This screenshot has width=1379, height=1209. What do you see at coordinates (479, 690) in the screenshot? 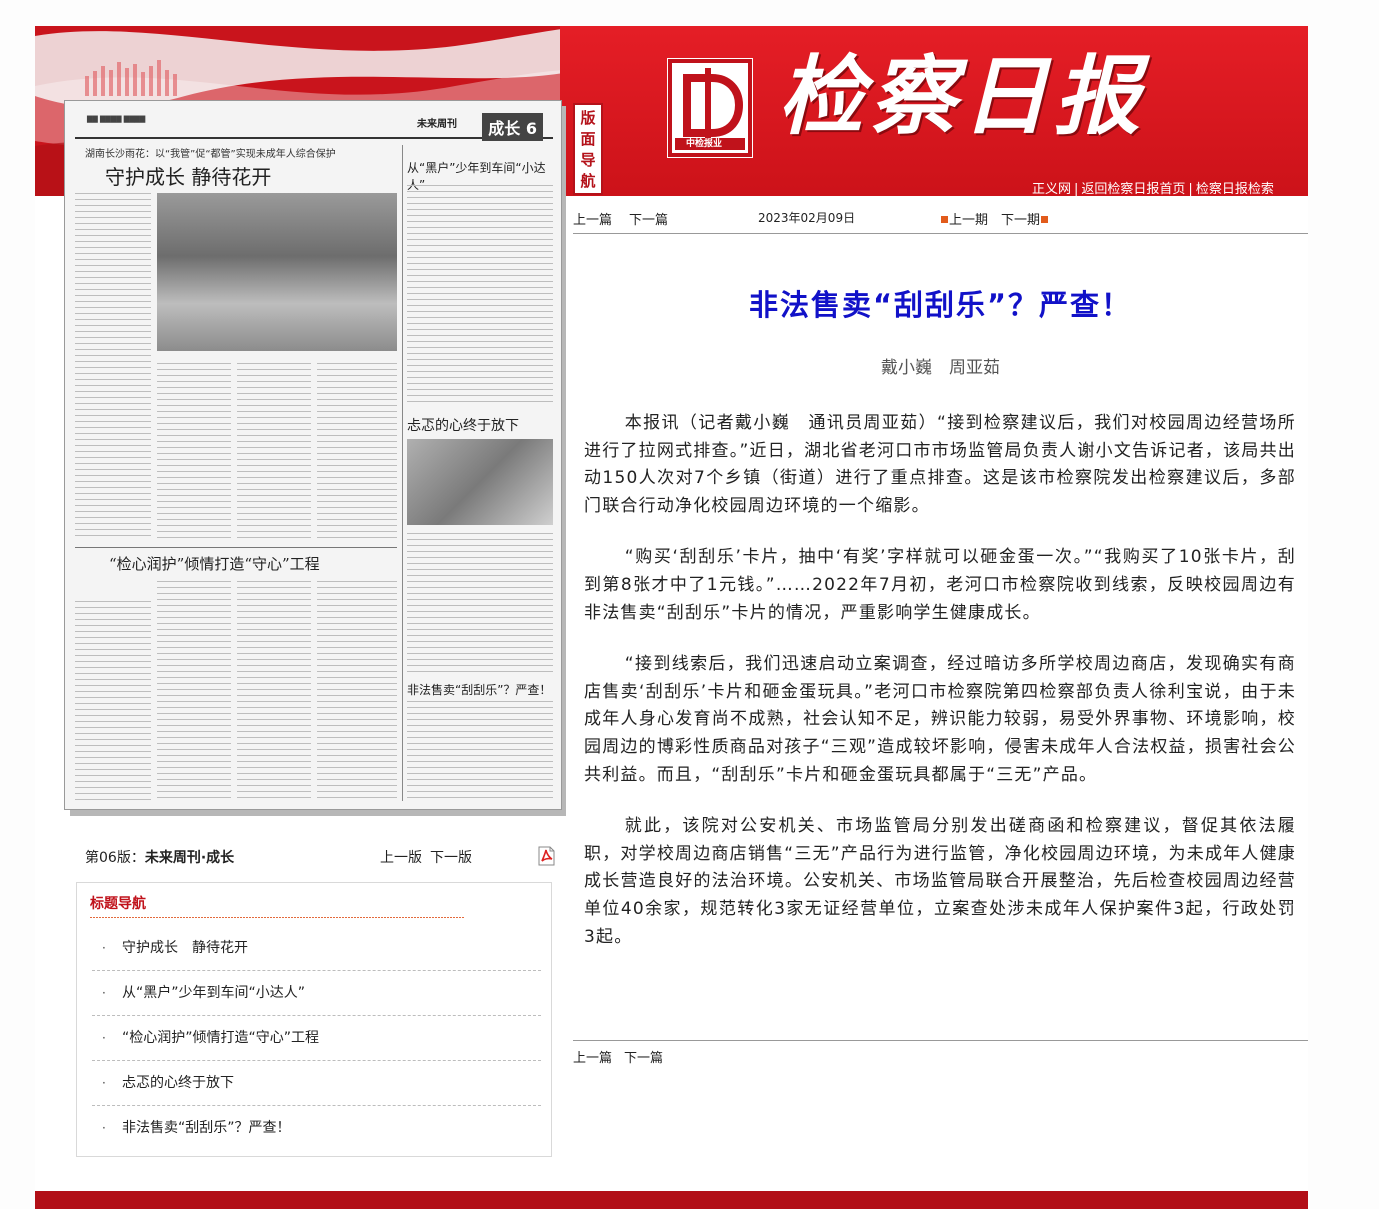
I see `paper-headline-right-bottom: 非法售卖“刮刮乐”？严查！` at bounding box center [479, 690].